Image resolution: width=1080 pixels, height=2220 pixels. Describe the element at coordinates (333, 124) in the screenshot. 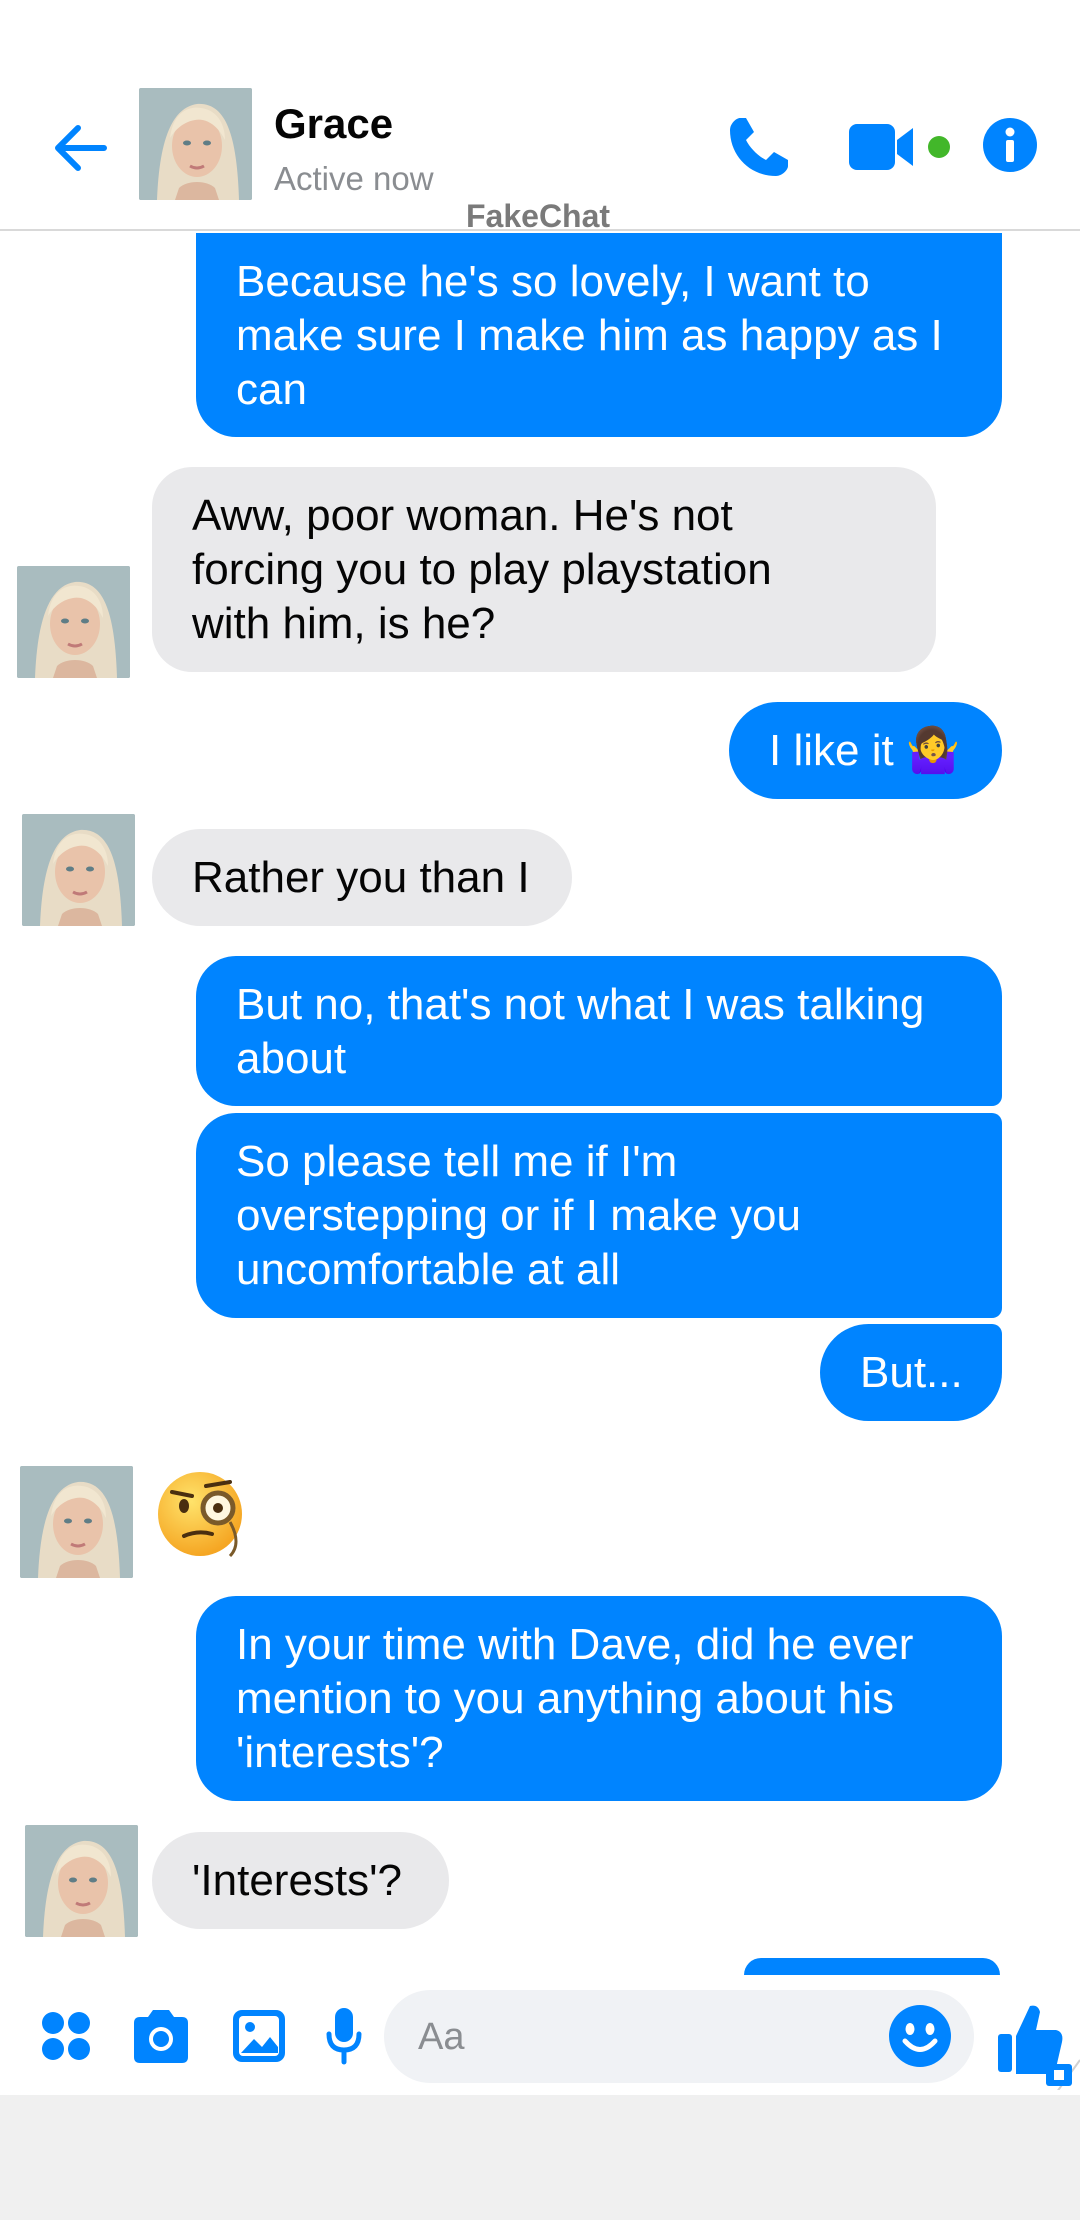

I see `contact-name: Grace` at that location.